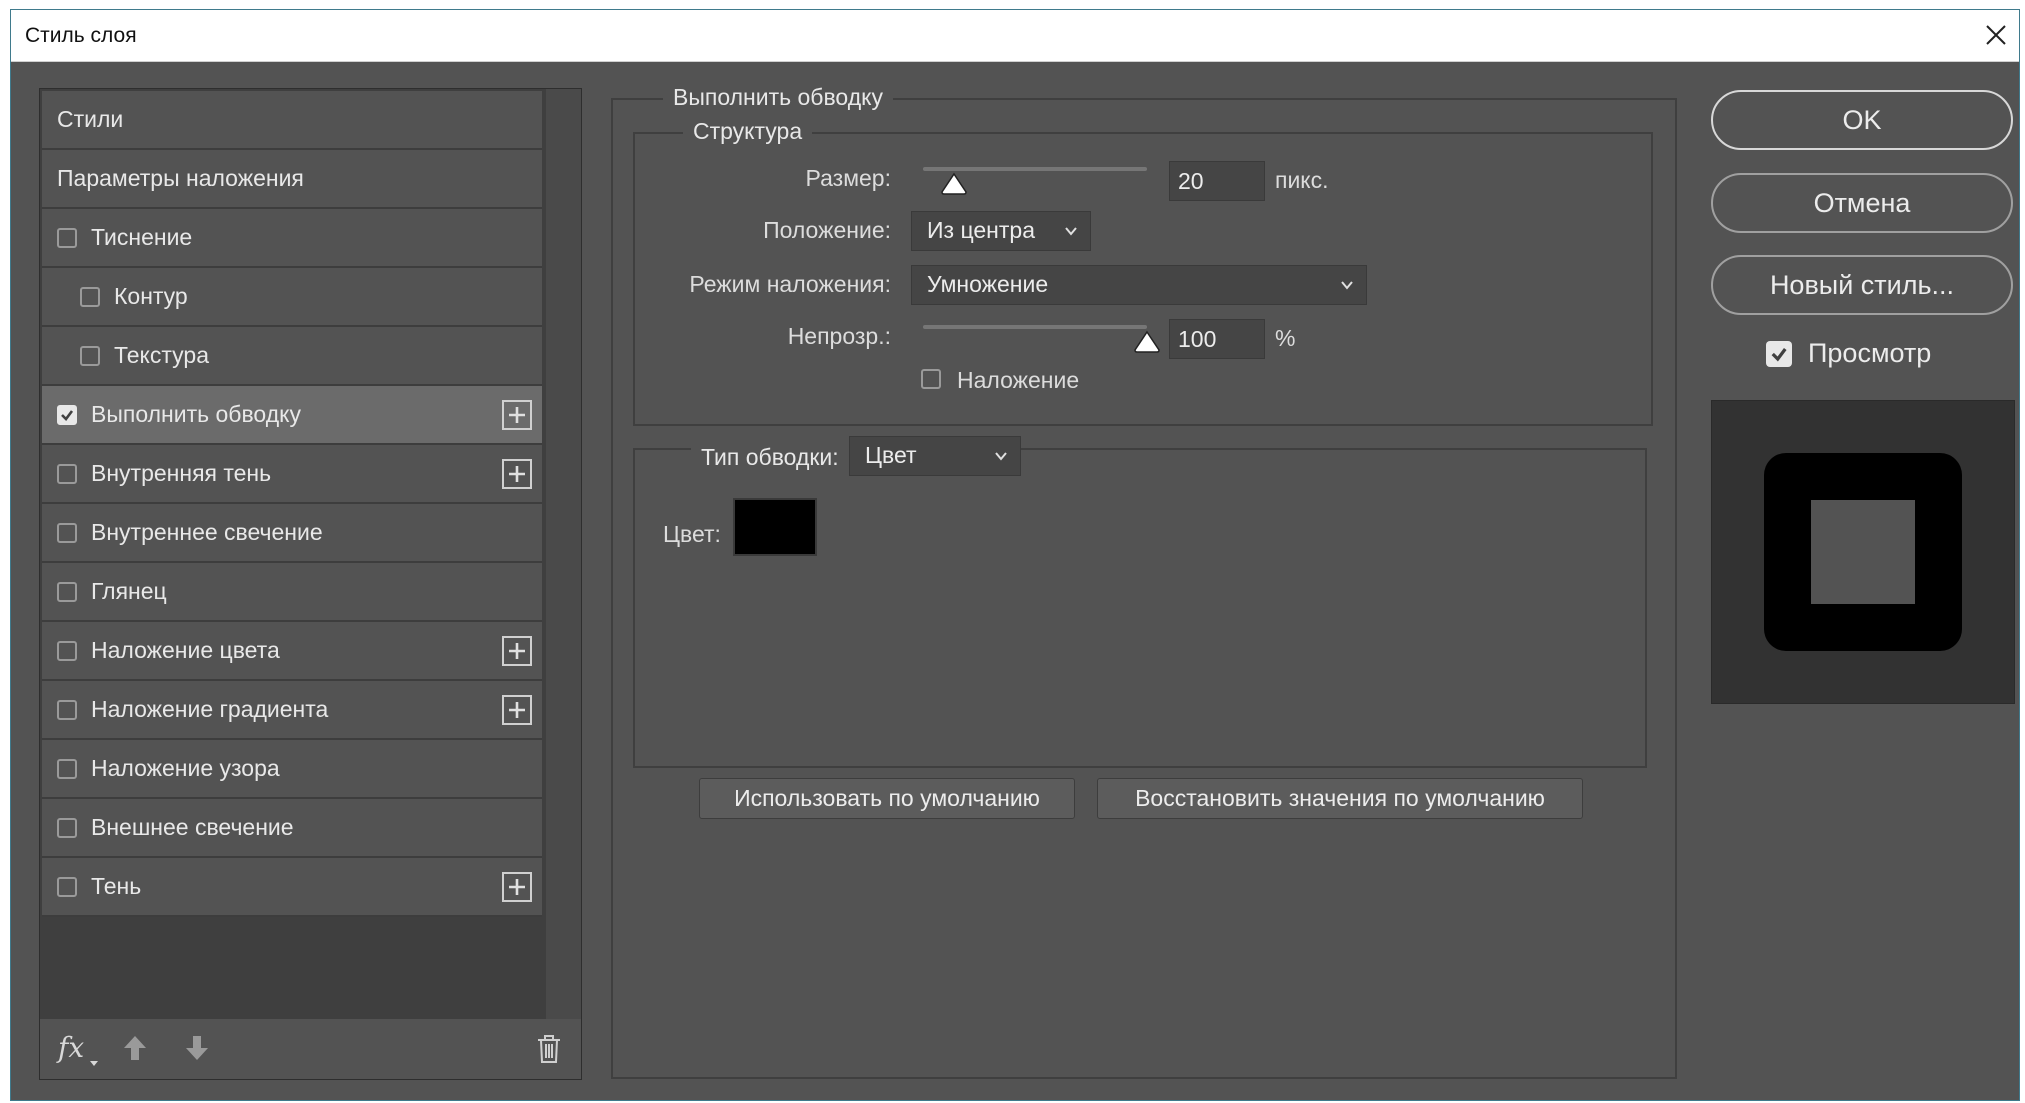 Image resolution: width=2025 pixels, height=1103 pixels. What do you see at coordinates (81, 35) in the screenshot?
I see `dialog-title: Стиль слоя` at bounding box center [81, 35].